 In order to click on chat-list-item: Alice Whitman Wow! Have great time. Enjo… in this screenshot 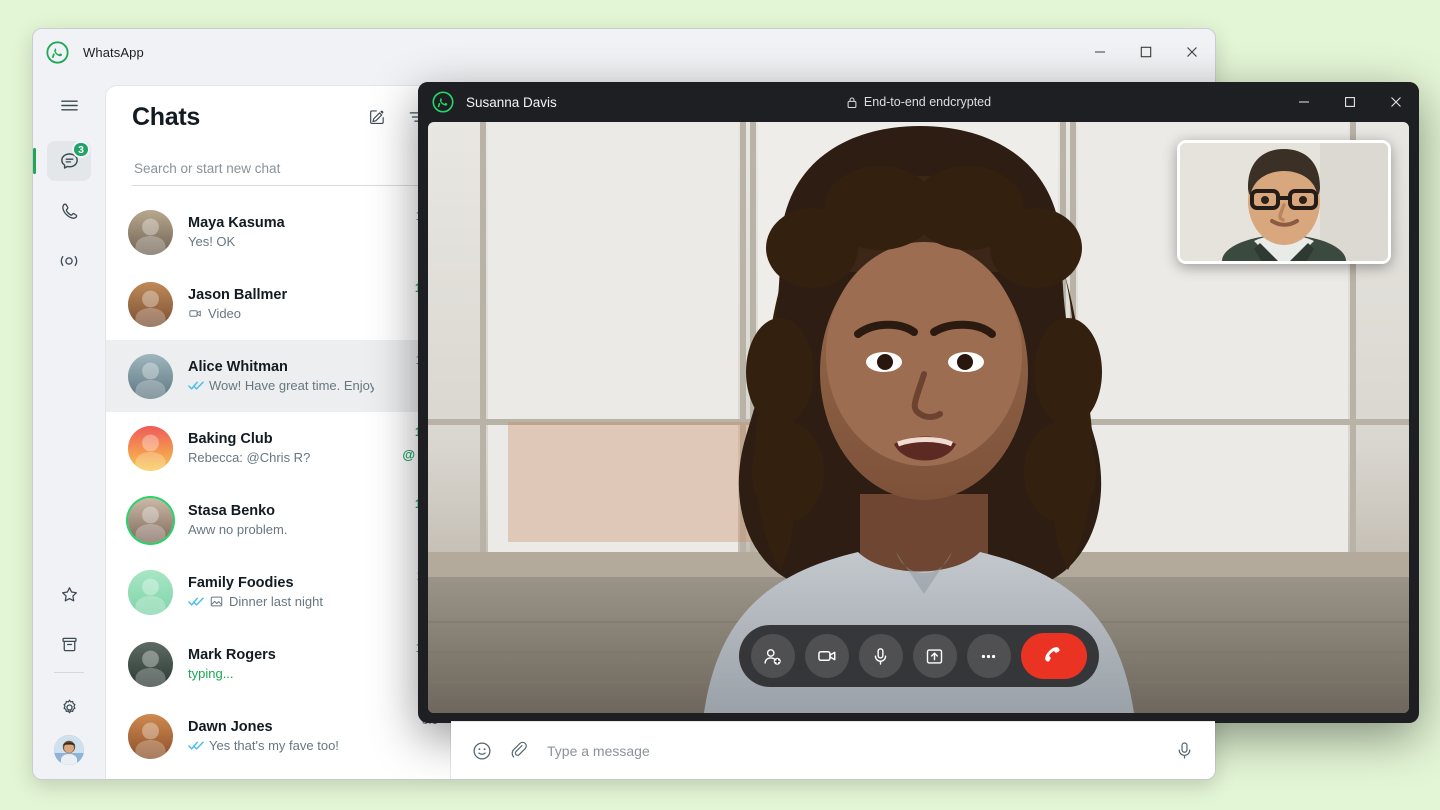, I will do `click(278, 376)`.